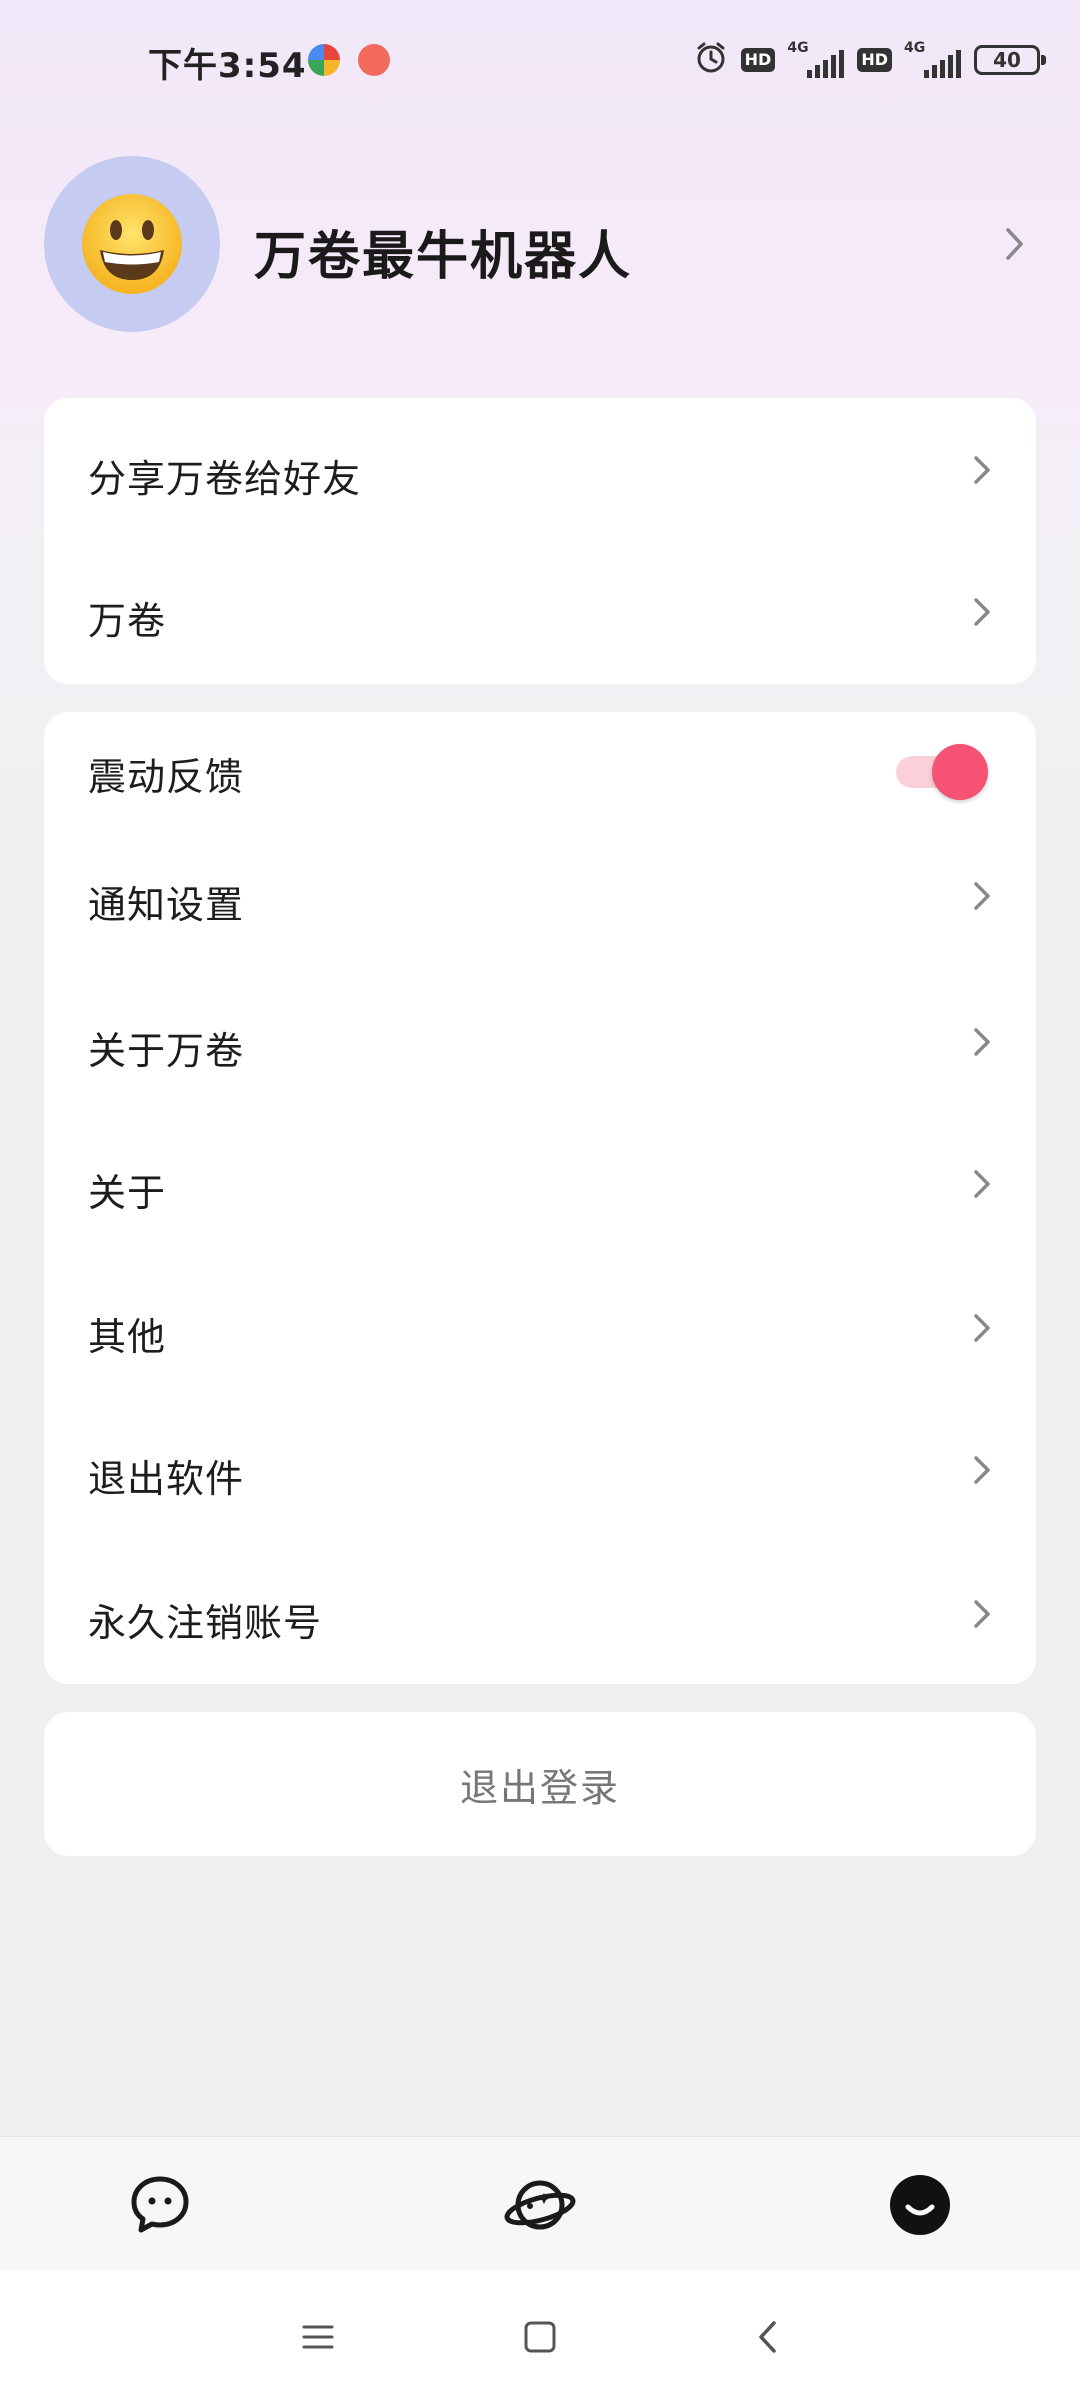  I want to click on bottom-tab-bar, so click(540, 2203).